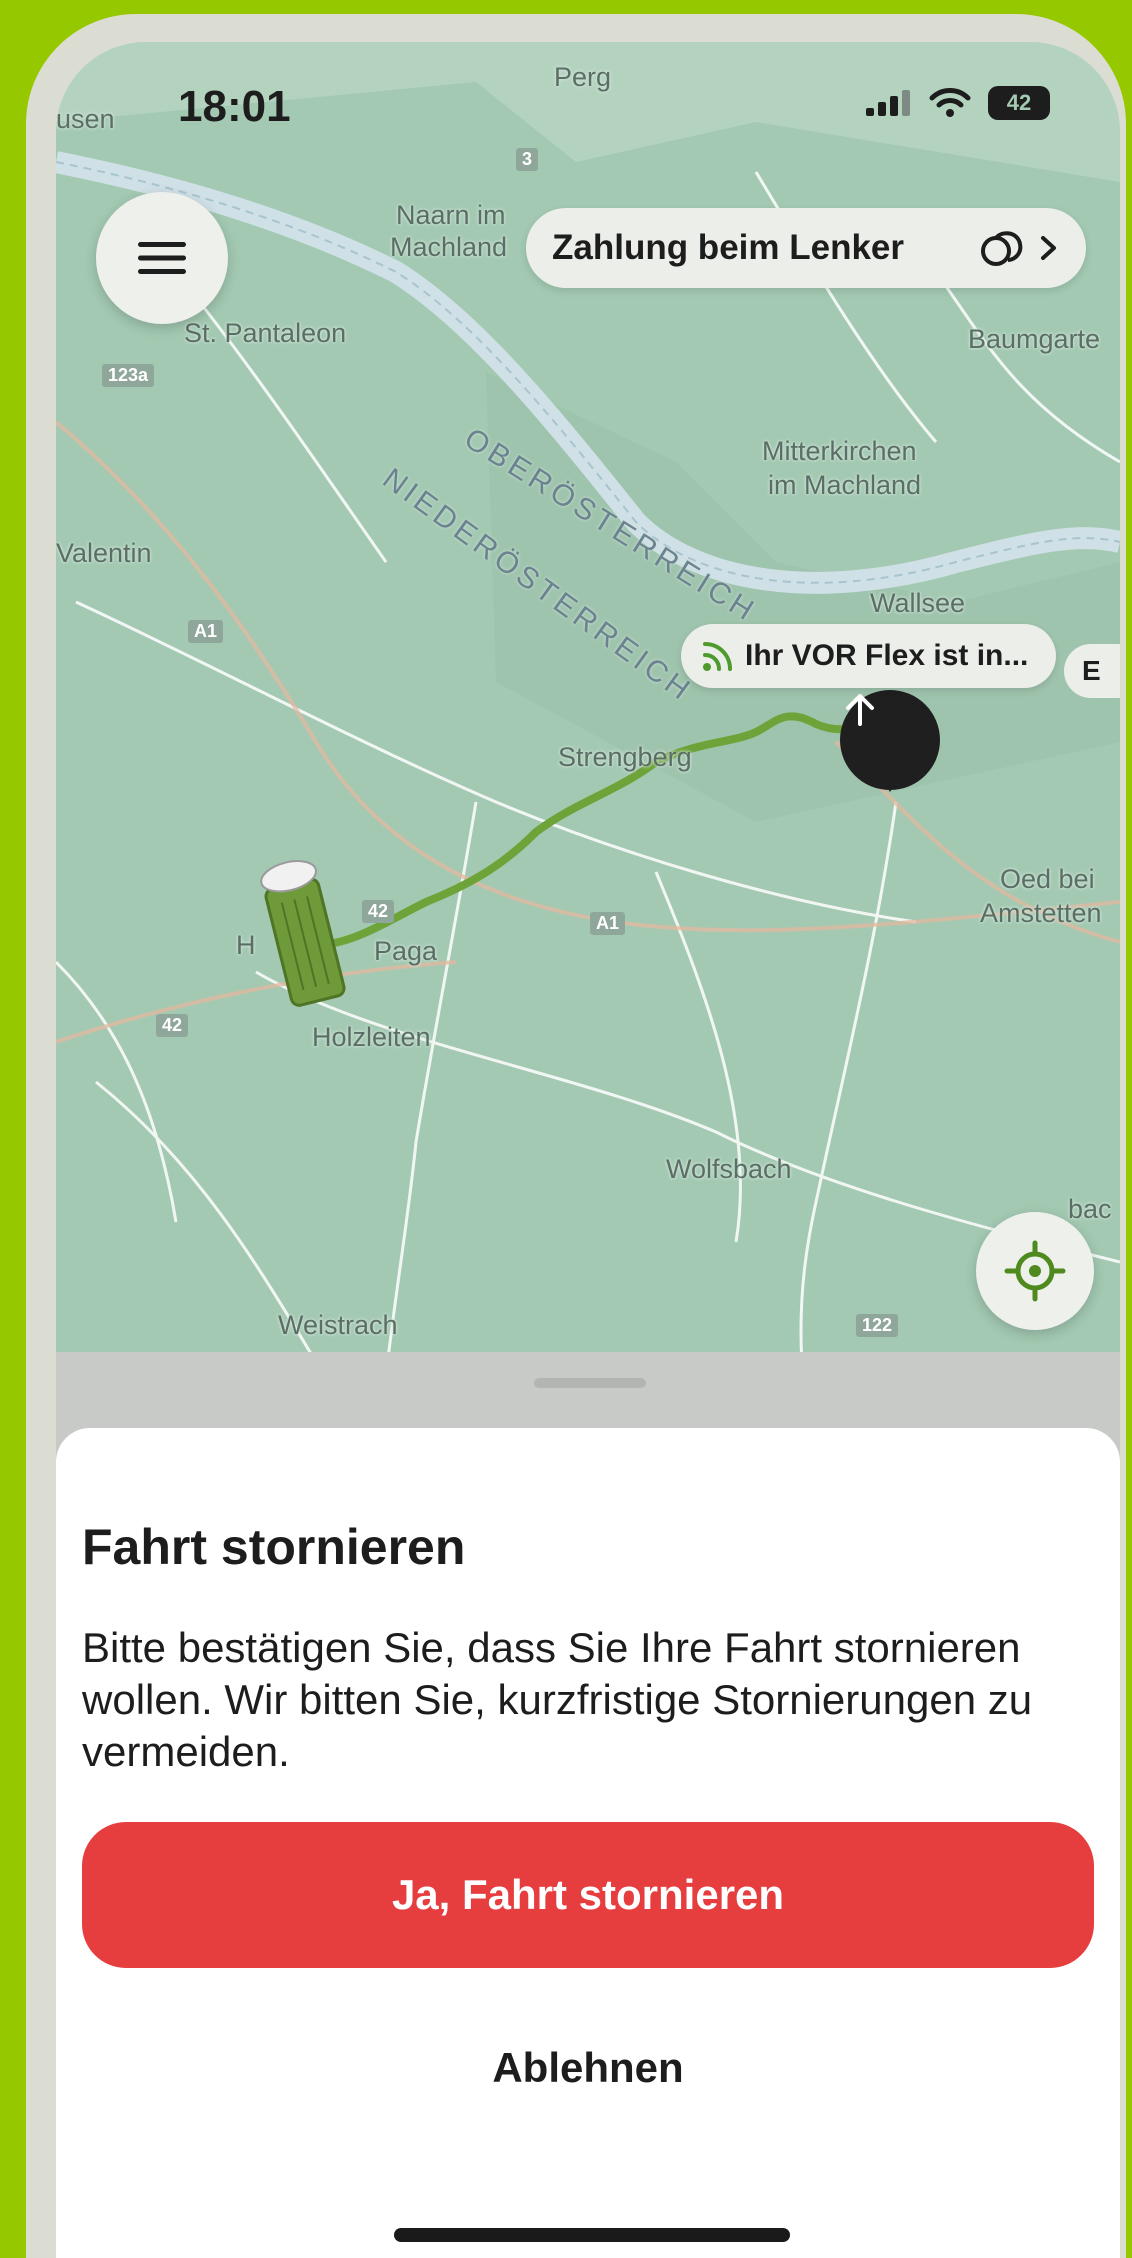 The image size is (1132, 2258). Describe the element at coordinates (860, 710) in the screenshot. I see `arrow-up-icon` at that location.